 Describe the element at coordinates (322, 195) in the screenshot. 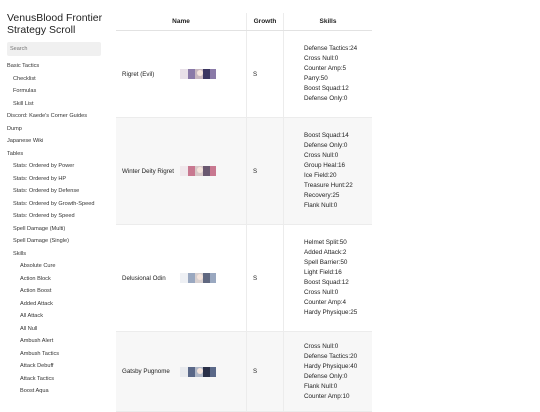

I see `skill-entry: Recovery:25` at that location.